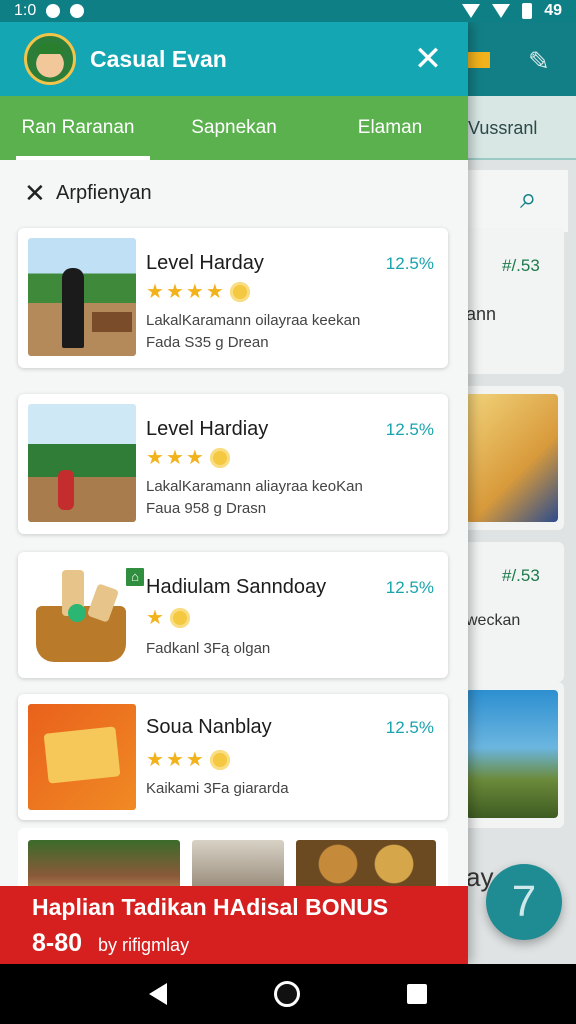 The width and height of the screenshot is (576, 1024). What do you see at coordinates (428, 59) in the screenshot?
I see `close-icon: ✕` at bounding box center [428, 59].